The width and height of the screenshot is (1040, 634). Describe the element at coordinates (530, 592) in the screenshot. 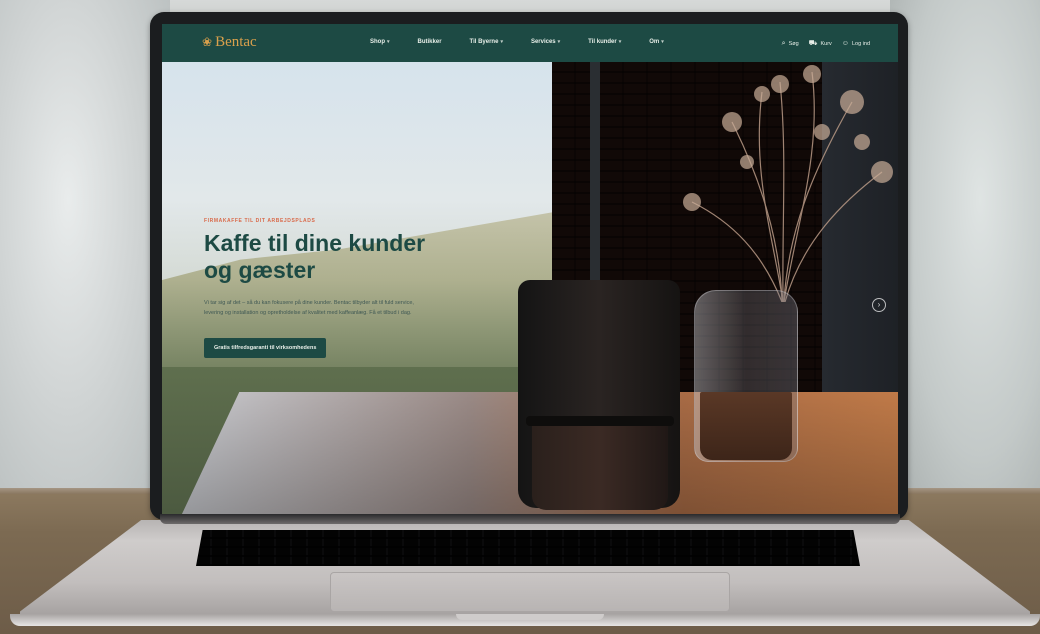

I see `laptop-trackpad` at that location.